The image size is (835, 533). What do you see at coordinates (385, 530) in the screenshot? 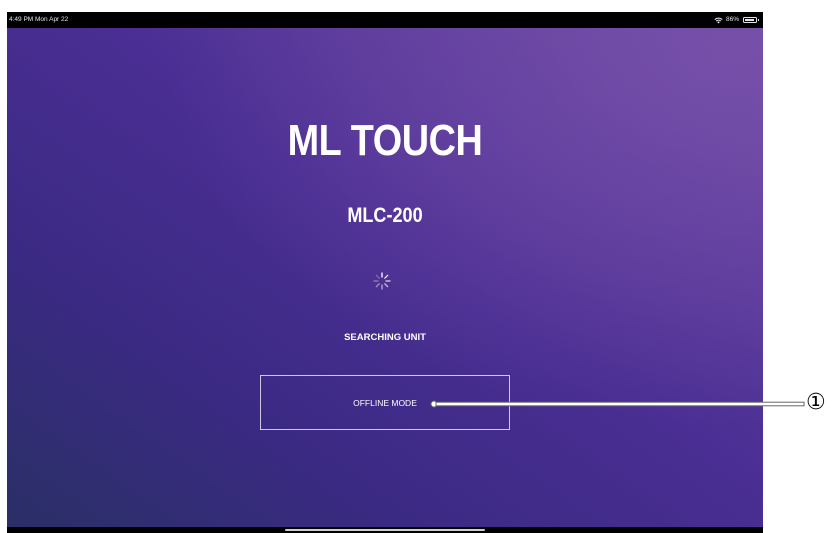
I see `home-indicator` at bounding box center [385, 530].